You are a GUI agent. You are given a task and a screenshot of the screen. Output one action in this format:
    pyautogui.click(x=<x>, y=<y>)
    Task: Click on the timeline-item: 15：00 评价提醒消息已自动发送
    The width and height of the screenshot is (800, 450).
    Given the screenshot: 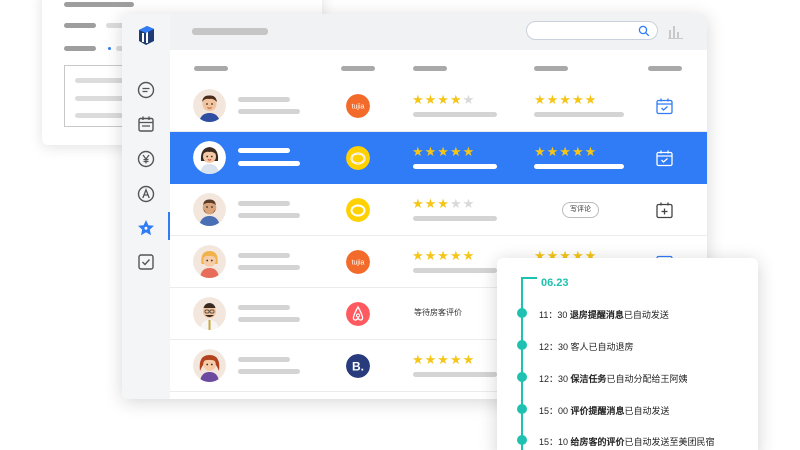 What is the action you would take?
    pyautogui.click(x=604, y=410)
    